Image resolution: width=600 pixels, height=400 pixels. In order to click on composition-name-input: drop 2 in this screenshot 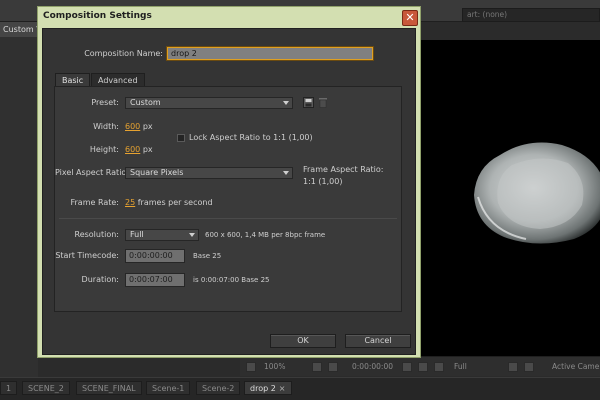, I will do `click(270, 53)`.